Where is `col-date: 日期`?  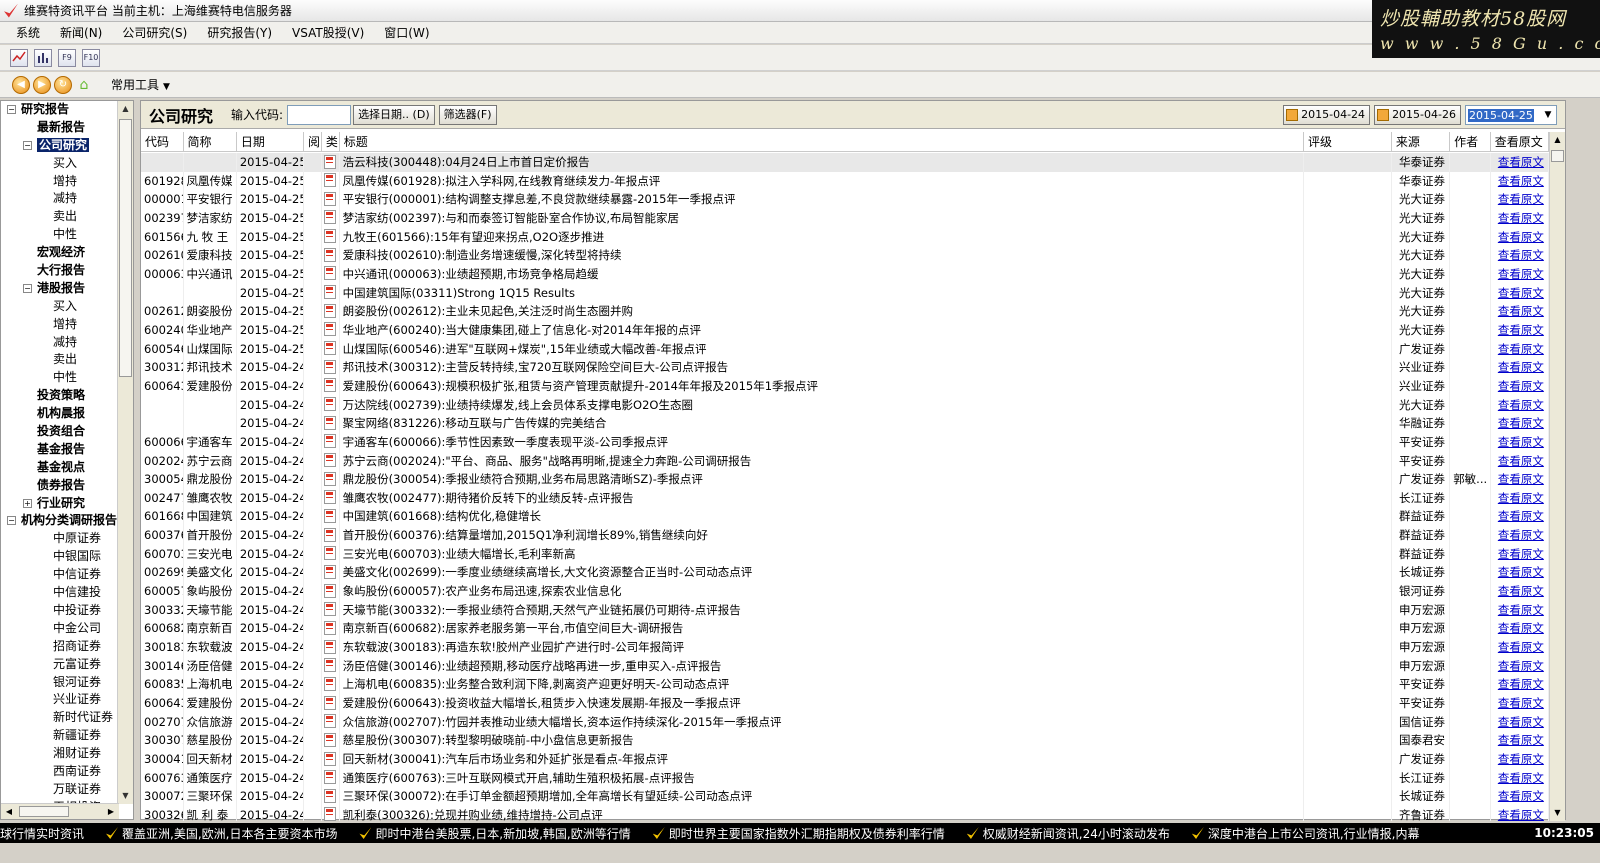
col-date: 日期 is located at coordinates (271, 141).